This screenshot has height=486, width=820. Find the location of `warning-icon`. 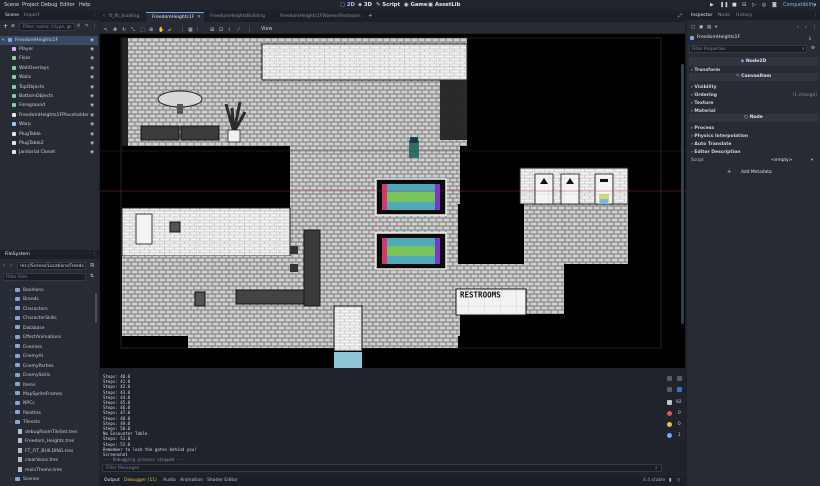

warning-icon is located at coordinates (669, 424).